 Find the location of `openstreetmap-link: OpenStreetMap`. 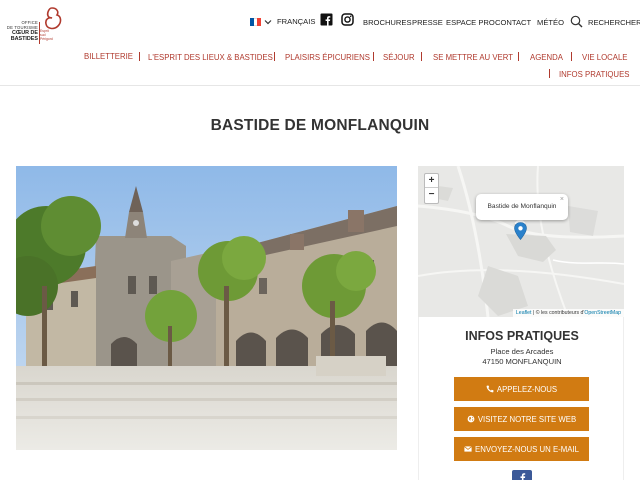

openstreetmap-link: OpenStreetMap is located at coordinates (602, 313).